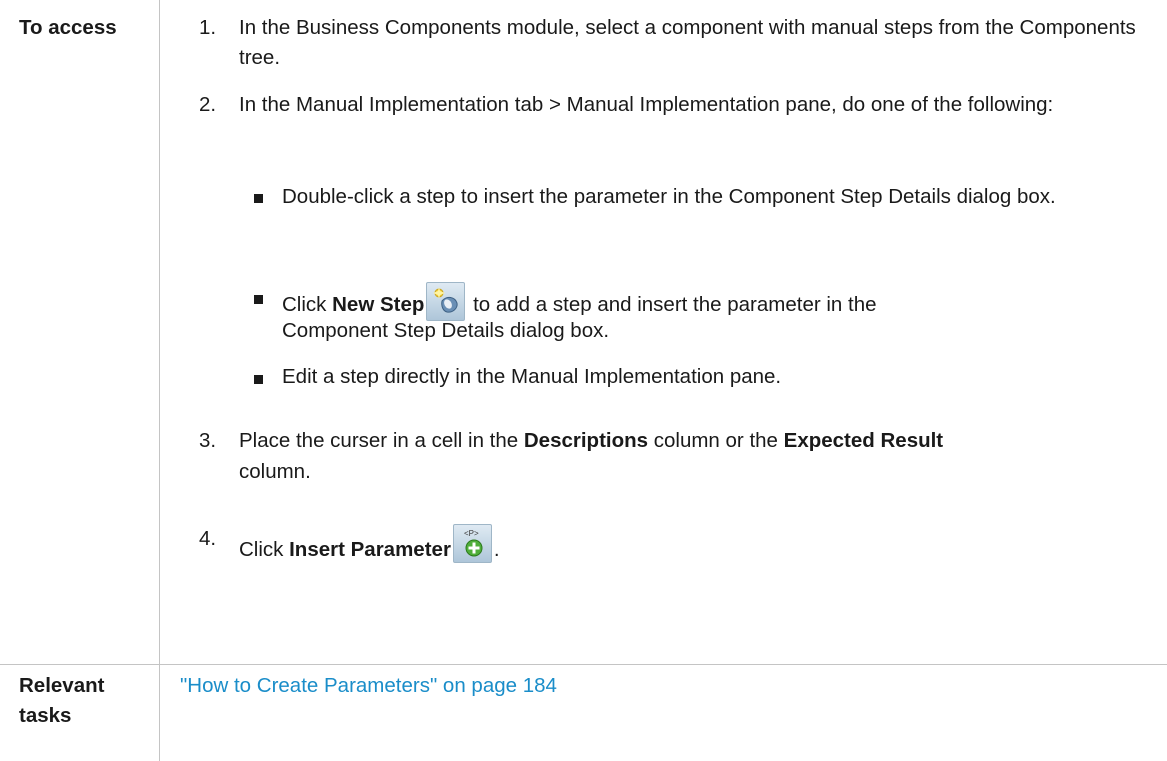 The width and height of the screenshot is (1167, 761). What do you see at coordinates (583, 664) in the screenshot?
I see `row-divider` at bounding box center [583, 664].